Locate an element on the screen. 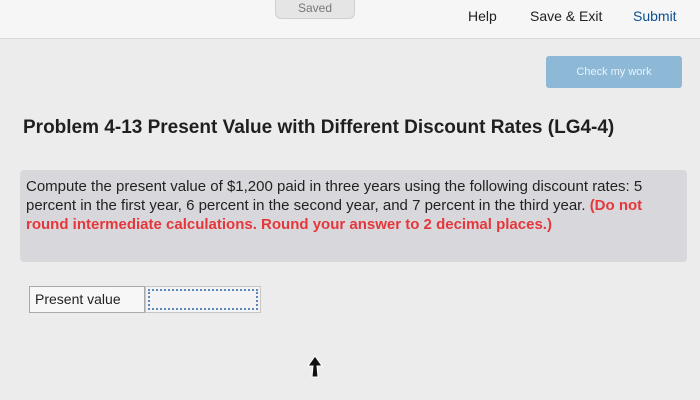 The height and width of the screenshot is (400, 700). submit-link: Submit is located at coordinates (655, 16).